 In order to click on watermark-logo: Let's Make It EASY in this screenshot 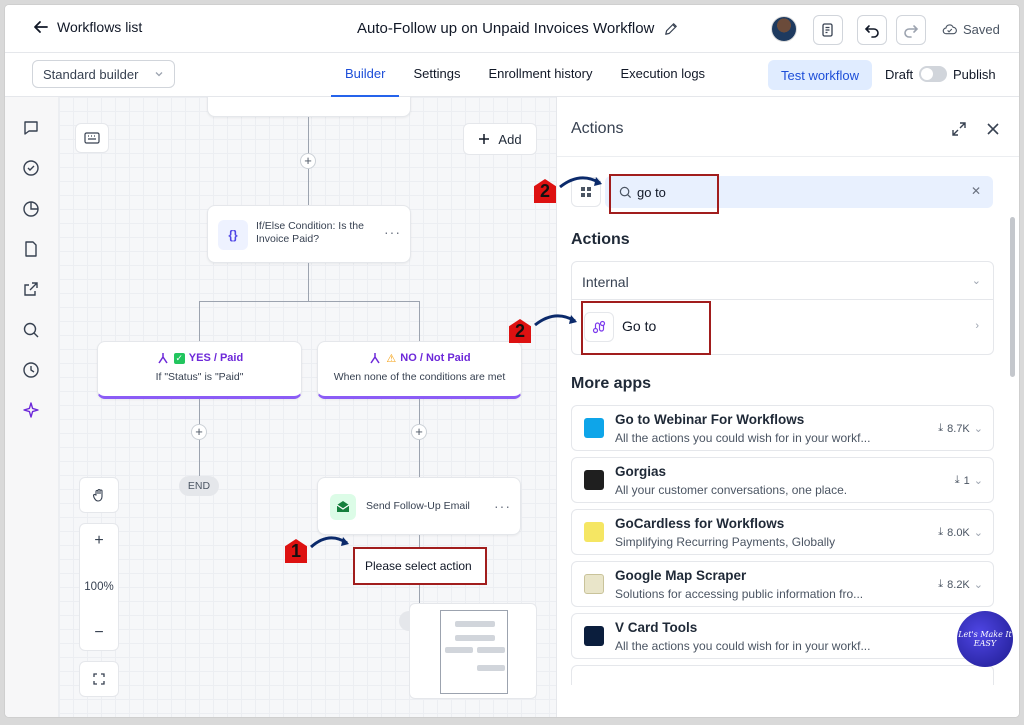, I will do `click(985, 639)`.